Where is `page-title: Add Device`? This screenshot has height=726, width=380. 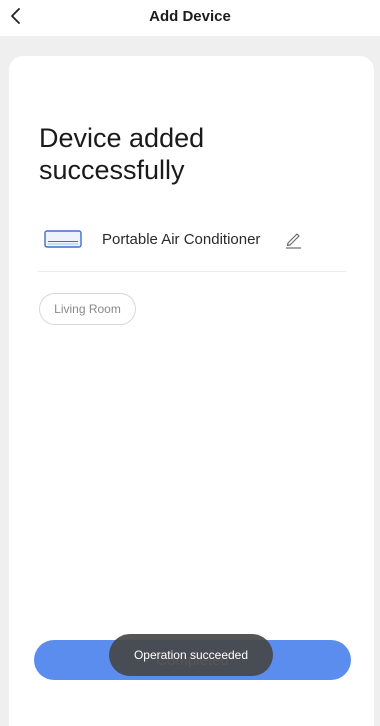
page-title: Add Device is located at coordinates (190, 16).